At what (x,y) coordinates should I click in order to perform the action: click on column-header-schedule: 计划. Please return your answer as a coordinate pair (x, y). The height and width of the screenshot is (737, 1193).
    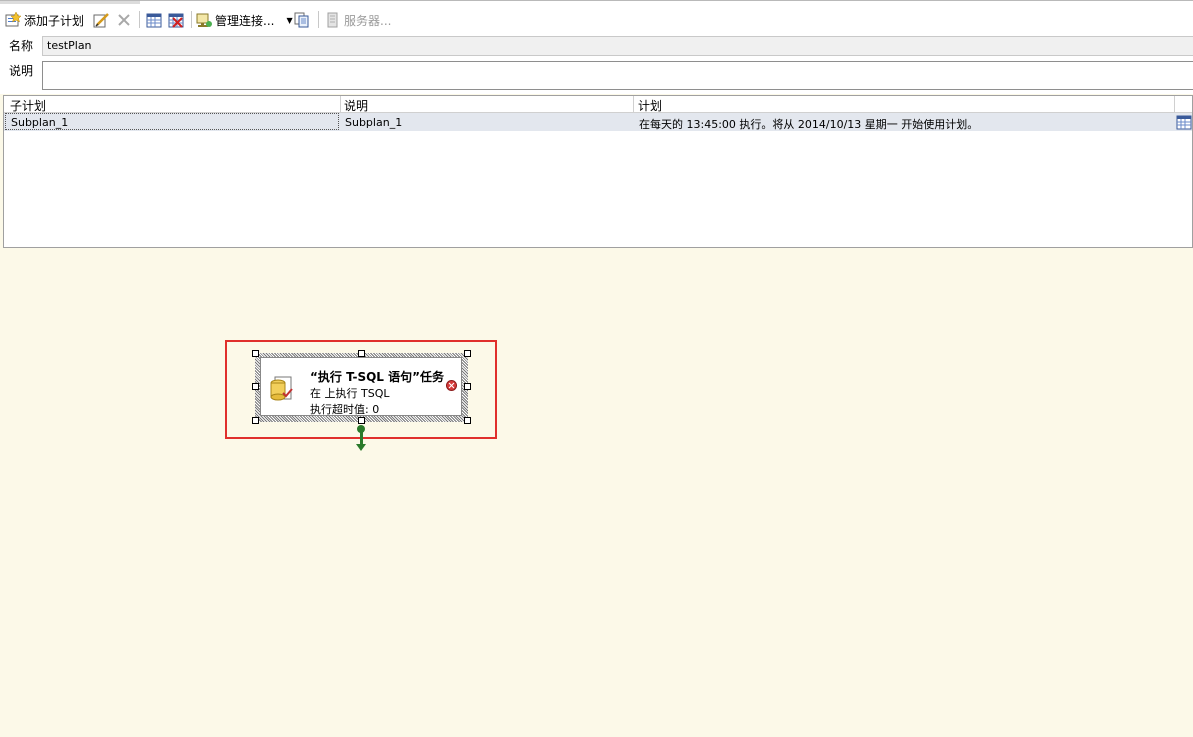
    Looking at the image, I should click on (650, 105).